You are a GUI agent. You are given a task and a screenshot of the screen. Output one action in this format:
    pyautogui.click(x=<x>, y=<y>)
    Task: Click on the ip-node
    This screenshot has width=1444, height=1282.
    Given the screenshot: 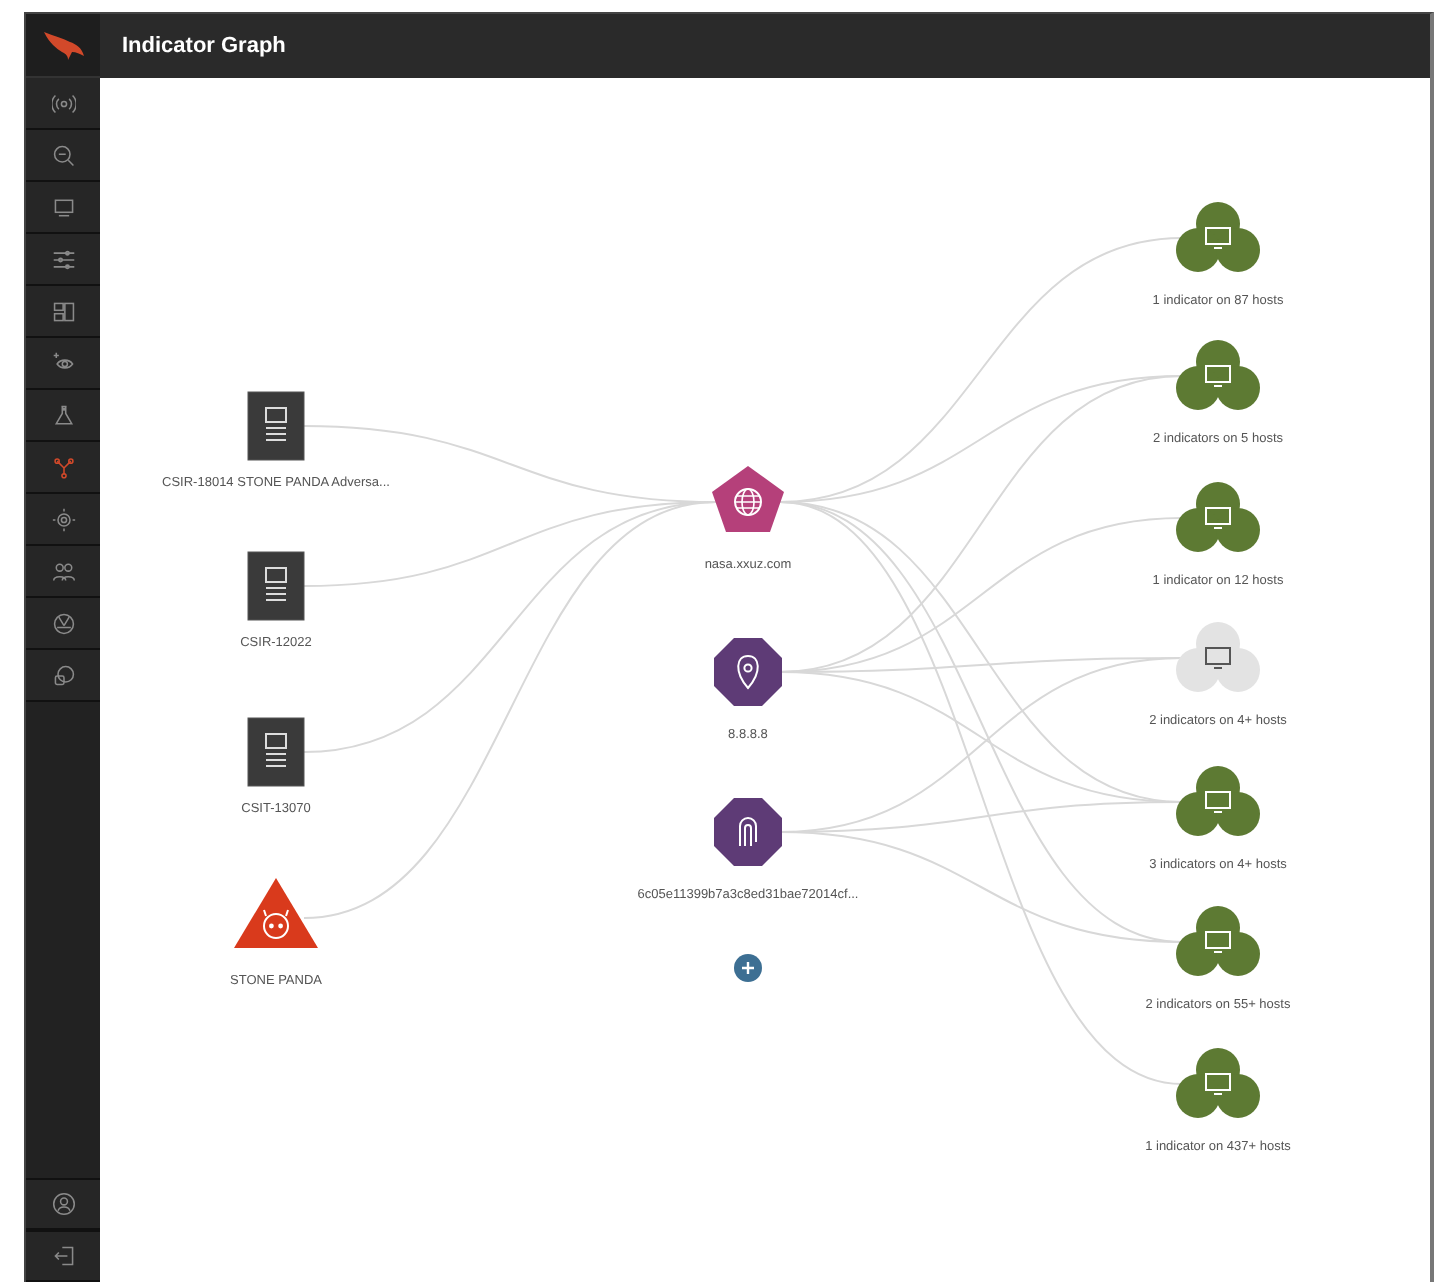 What is the action you would take?
    pyautogui.click(x=748, y=672)
    